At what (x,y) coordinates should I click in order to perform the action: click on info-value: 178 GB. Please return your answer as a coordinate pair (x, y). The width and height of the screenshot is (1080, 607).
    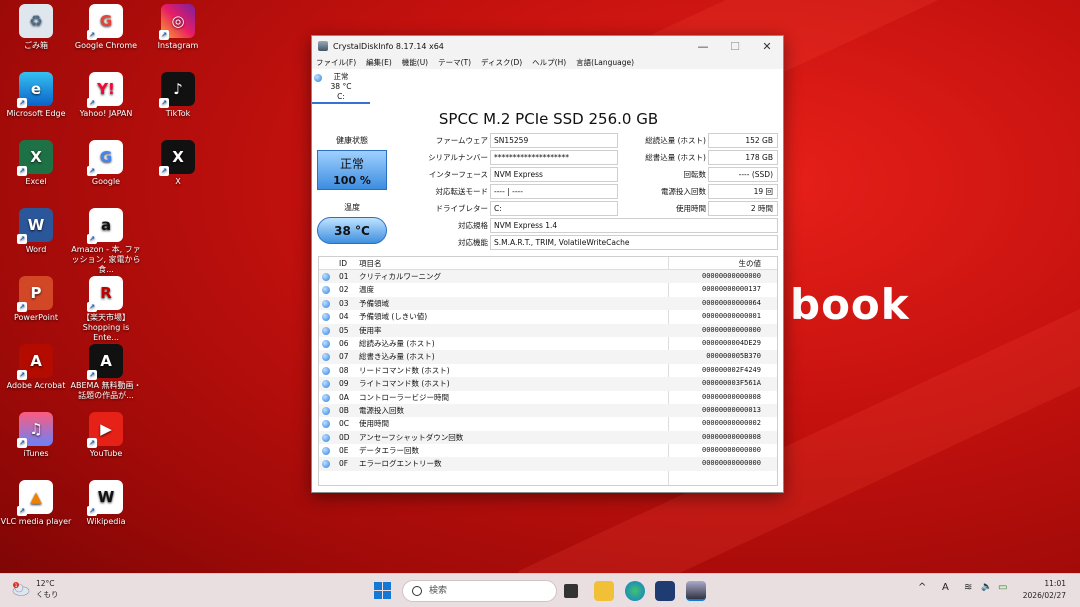
    Looking at the image, I should click on (743, 157).